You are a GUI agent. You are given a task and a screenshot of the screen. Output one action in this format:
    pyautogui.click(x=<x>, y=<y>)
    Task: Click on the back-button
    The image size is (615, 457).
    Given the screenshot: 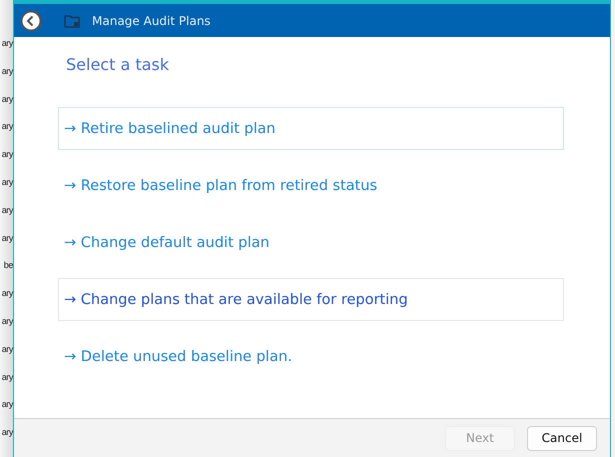 What is the action you would take?
    pyautogui.click(x=31, y=21)
    